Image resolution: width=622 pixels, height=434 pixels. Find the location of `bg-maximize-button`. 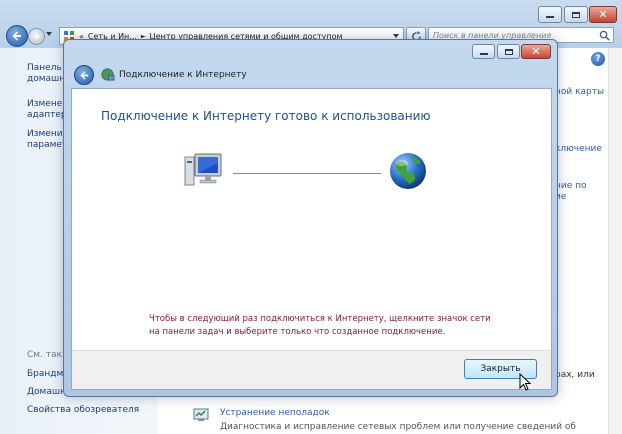

bg-maximize-button is located at coordinates (576, 14).